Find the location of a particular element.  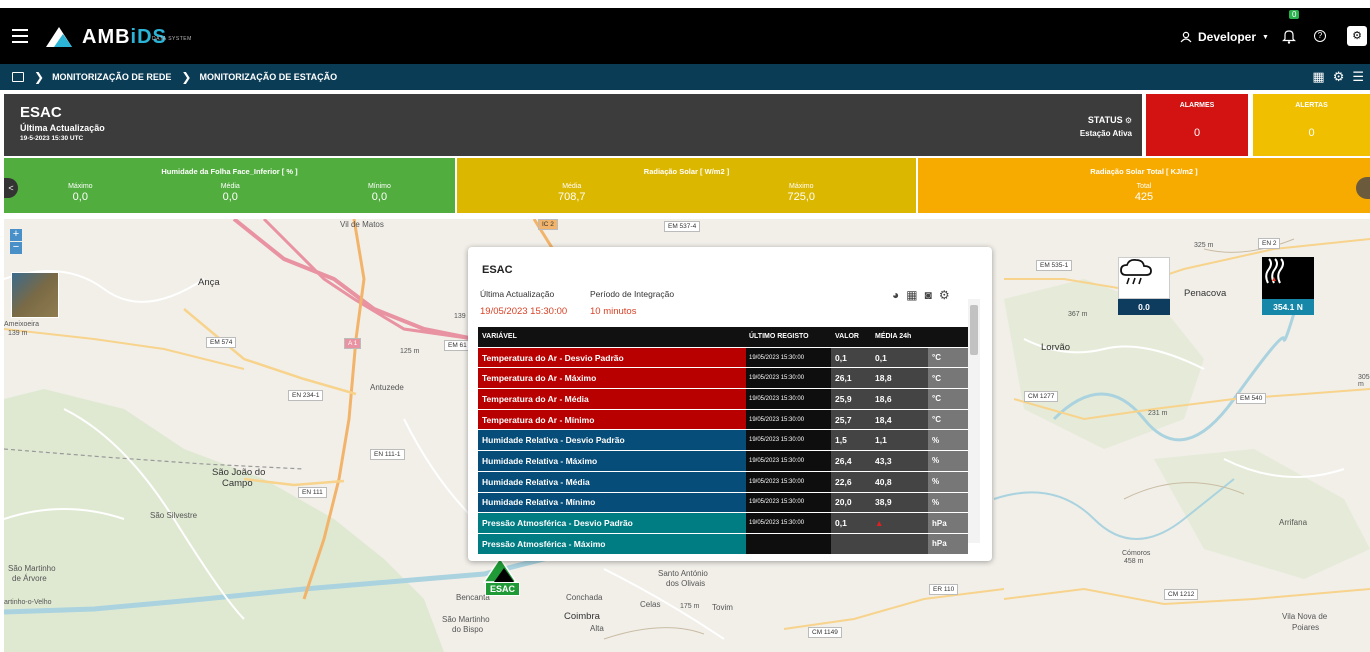

current-value: 26,1 is located at coordinates (851, 378).